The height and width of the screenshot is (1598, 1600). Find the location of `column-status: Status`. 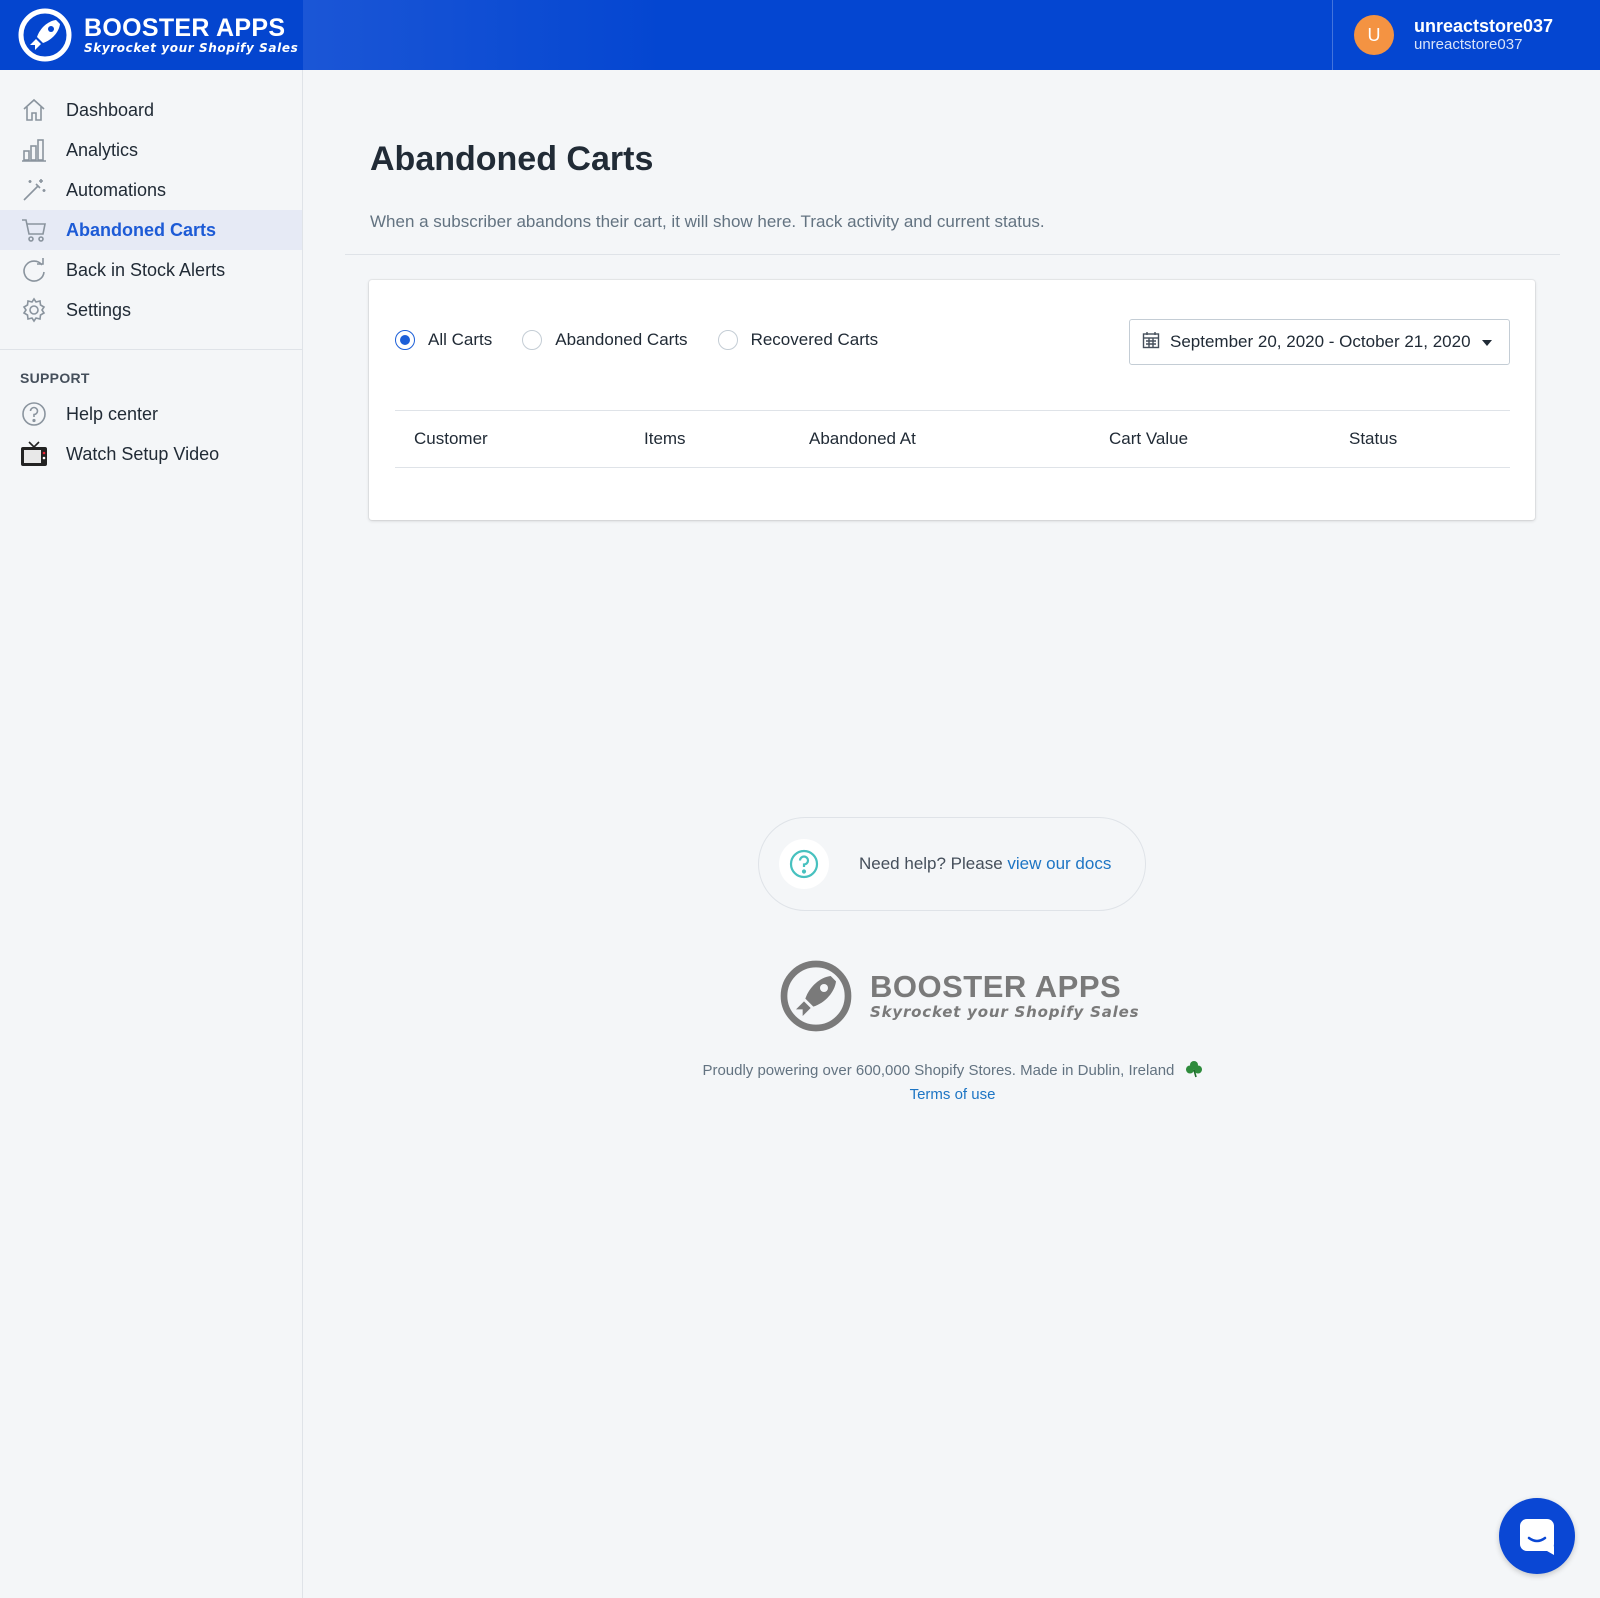

column-status: Status is located at coordinates (1373, 439).